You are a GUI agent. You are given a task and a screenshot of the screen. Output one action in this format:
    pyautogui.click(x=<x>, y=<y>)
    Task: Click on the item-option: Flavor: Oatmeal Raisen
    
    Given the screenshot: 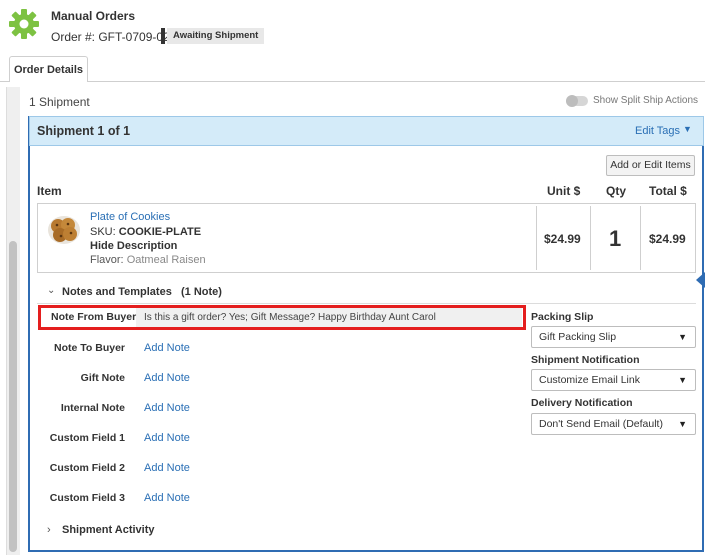 What is the action you would take?
    pyautogui.click(x=148, y=260)
    